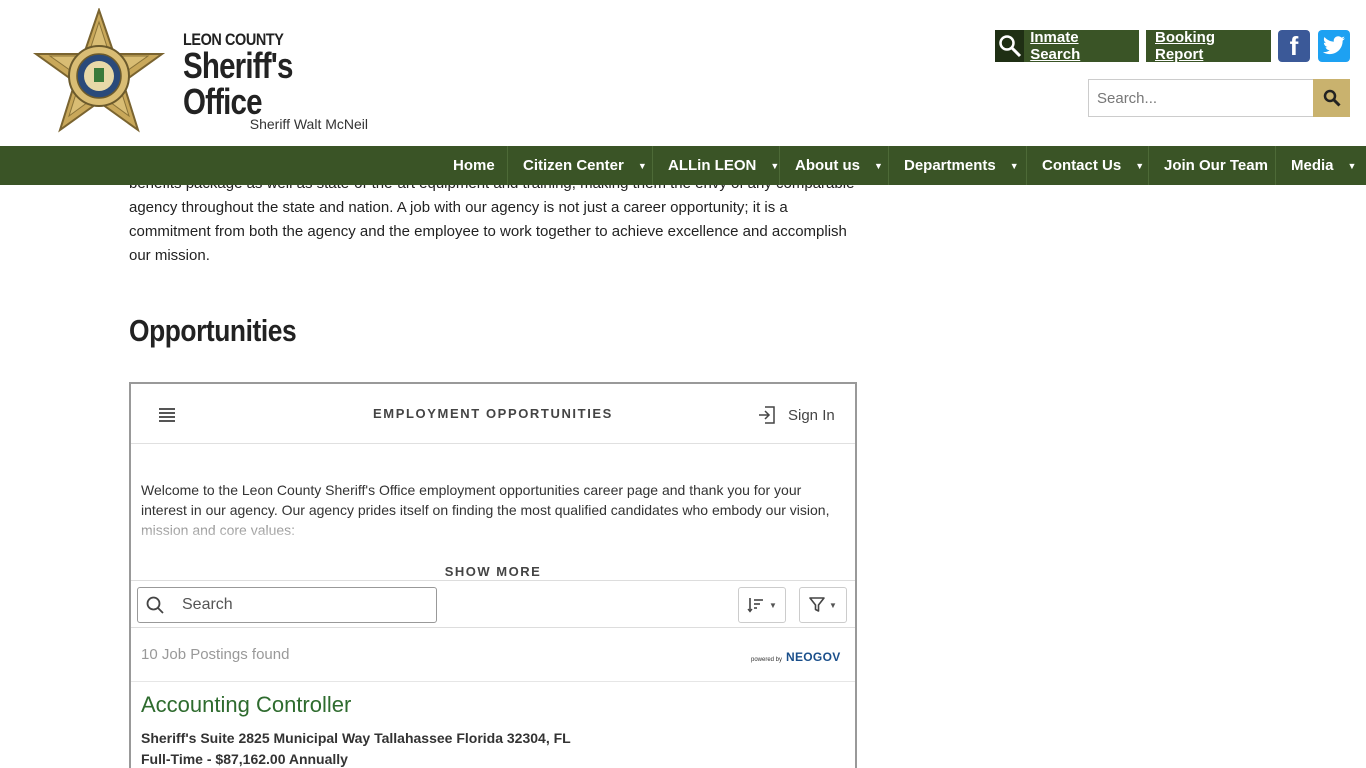 This screenshot has width=1366, height=768. I want to click on nav-label: Join Our Team, so click(1216, 165).